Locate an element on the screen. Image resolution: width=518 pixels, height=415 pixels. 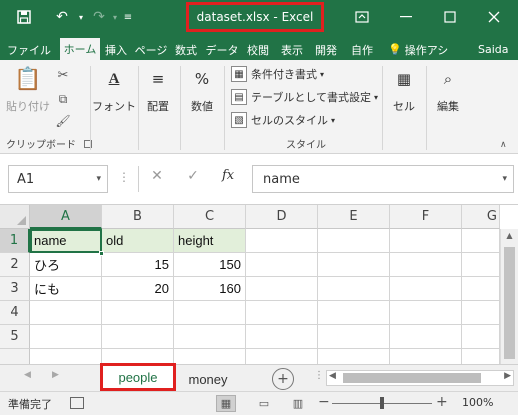
page-layout-view-icon: ▭ is located at coordinates (264, 403).